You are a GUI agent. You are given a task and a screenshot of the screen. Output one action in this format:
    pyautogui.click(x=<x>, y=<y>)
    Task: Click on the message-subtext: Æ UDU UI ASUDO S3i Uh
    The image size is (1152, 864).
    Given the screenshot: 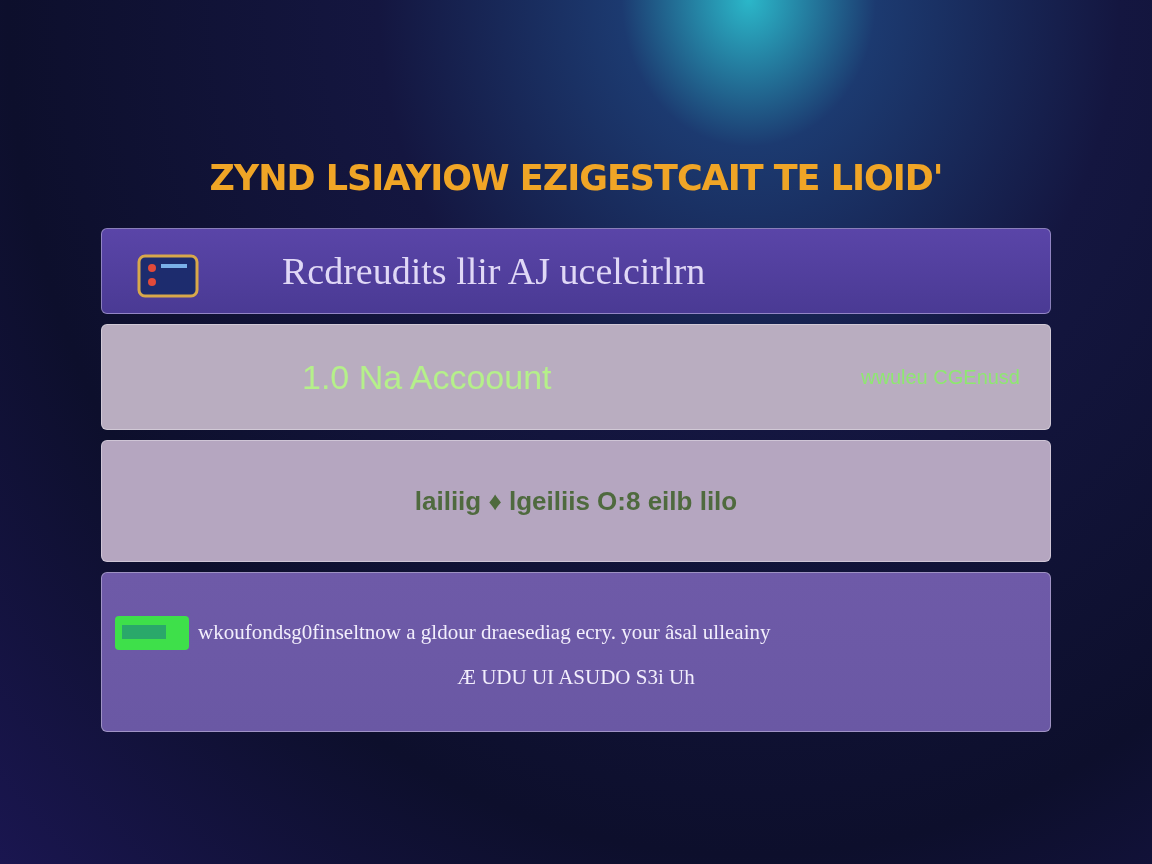 What is the action you would take?
    pyautogui.click(x=576, y=677)
    